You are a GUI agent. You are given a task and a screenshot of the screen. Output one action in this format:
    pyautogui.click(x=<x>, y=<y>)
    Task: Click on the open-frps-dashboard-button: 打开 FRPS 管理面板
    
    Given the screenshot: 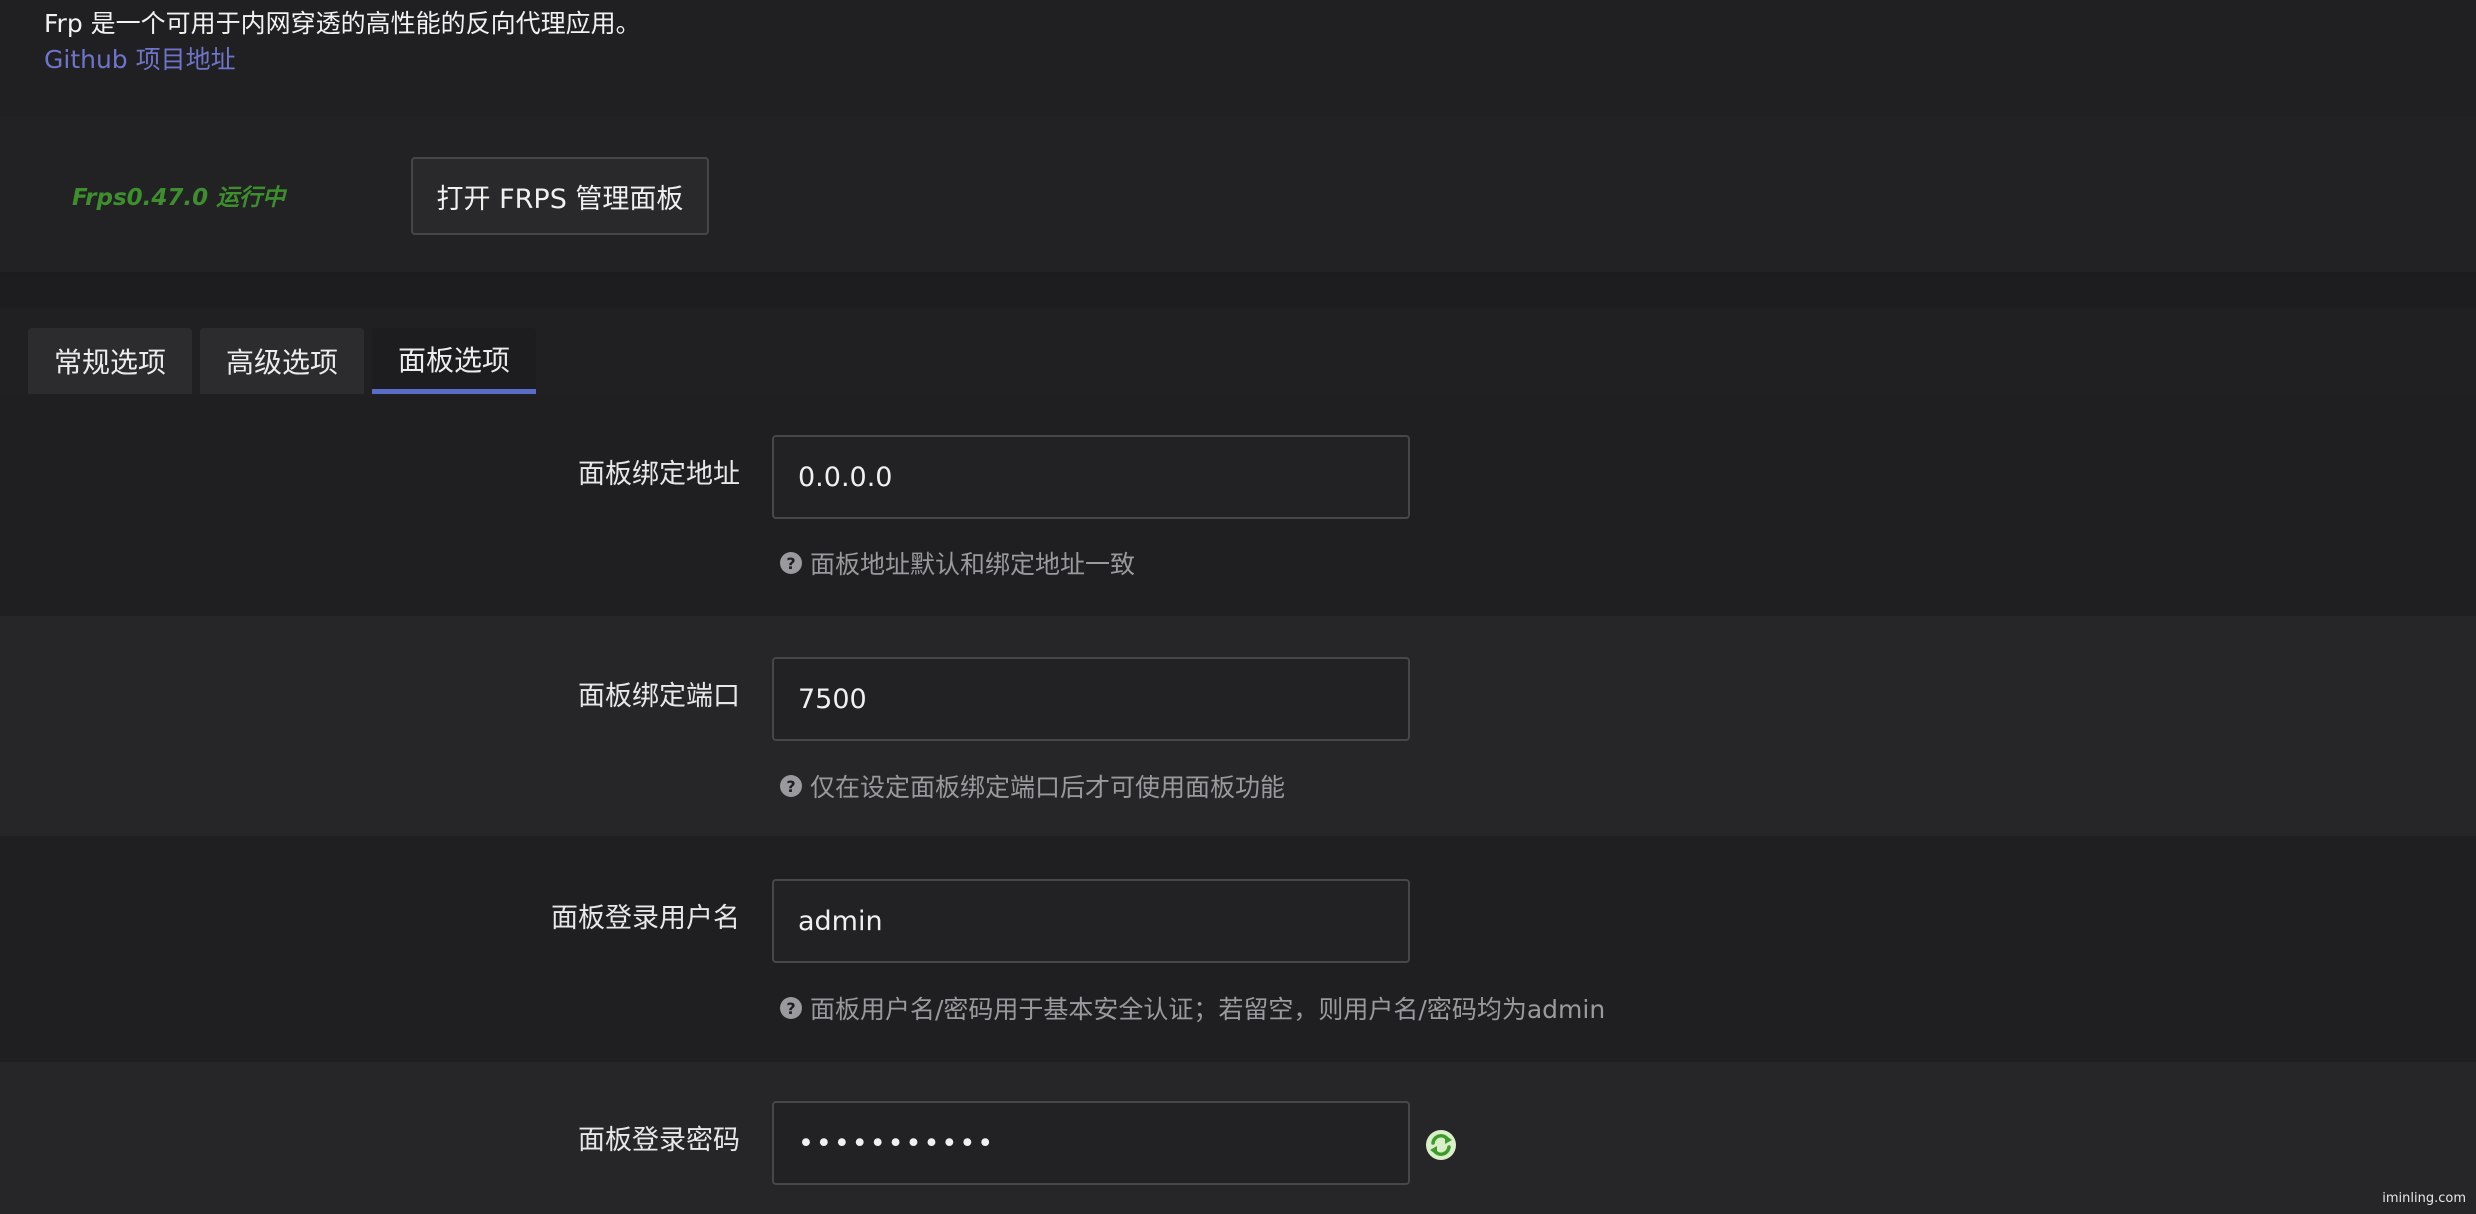 What is the action you would take?
    pyautogui.click(x=560, y=196)
    